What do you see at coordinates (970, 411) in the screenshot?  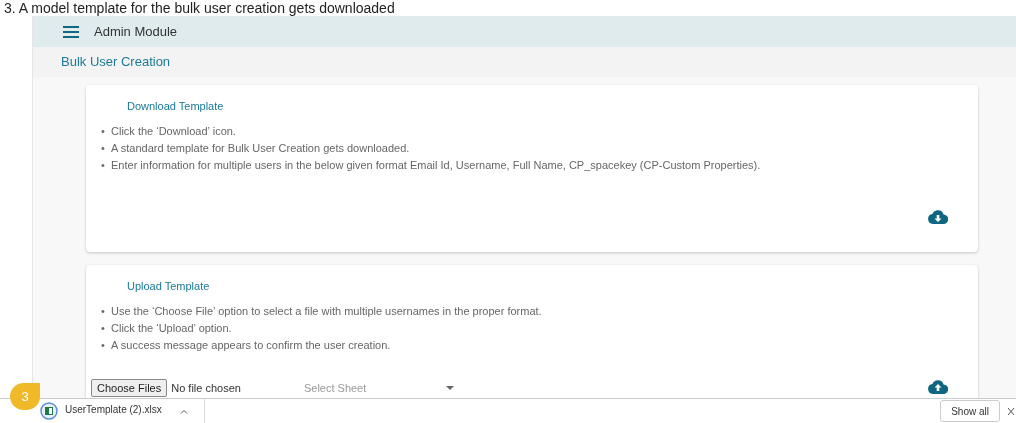 I see `show-all-button: Show all` at bounding box center [970, 411].